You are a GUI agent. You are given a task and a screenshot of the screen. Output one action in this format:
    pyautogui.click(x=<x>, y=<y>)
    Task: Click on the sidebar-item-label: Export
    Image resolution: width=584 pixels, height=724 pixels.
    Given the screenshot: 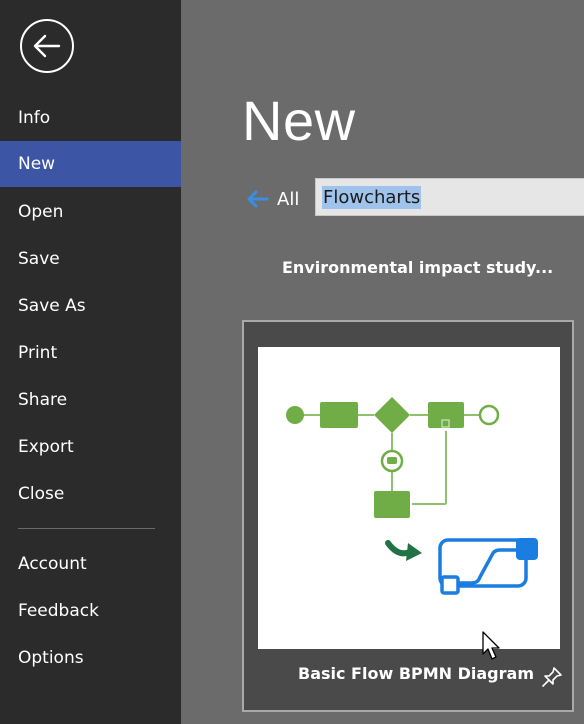 What is the action you would take?
    pyautogui.click(x=46, y=447)
    